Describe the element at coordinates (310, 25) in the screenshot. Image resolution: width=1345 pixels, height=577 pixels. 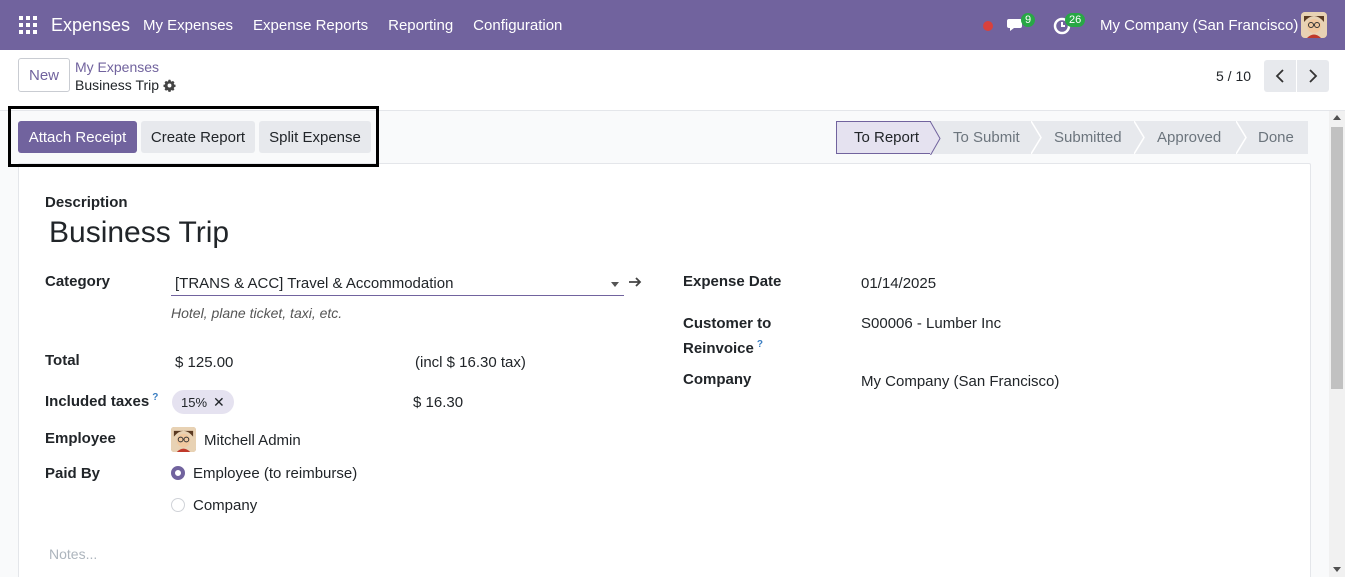
I see `menu-expense-reports: Expense Reports` at that location.